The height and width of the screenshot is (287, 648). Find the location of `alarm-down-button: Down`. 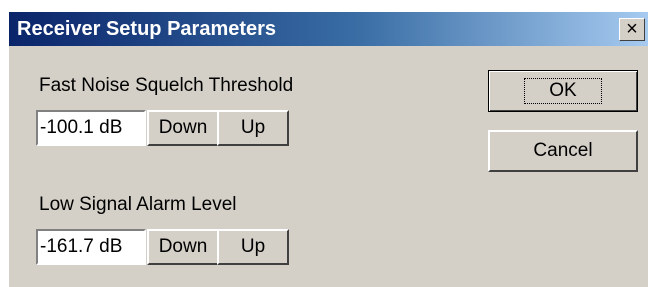

alarm-down-button: Down is located at coordinates (183, 247).